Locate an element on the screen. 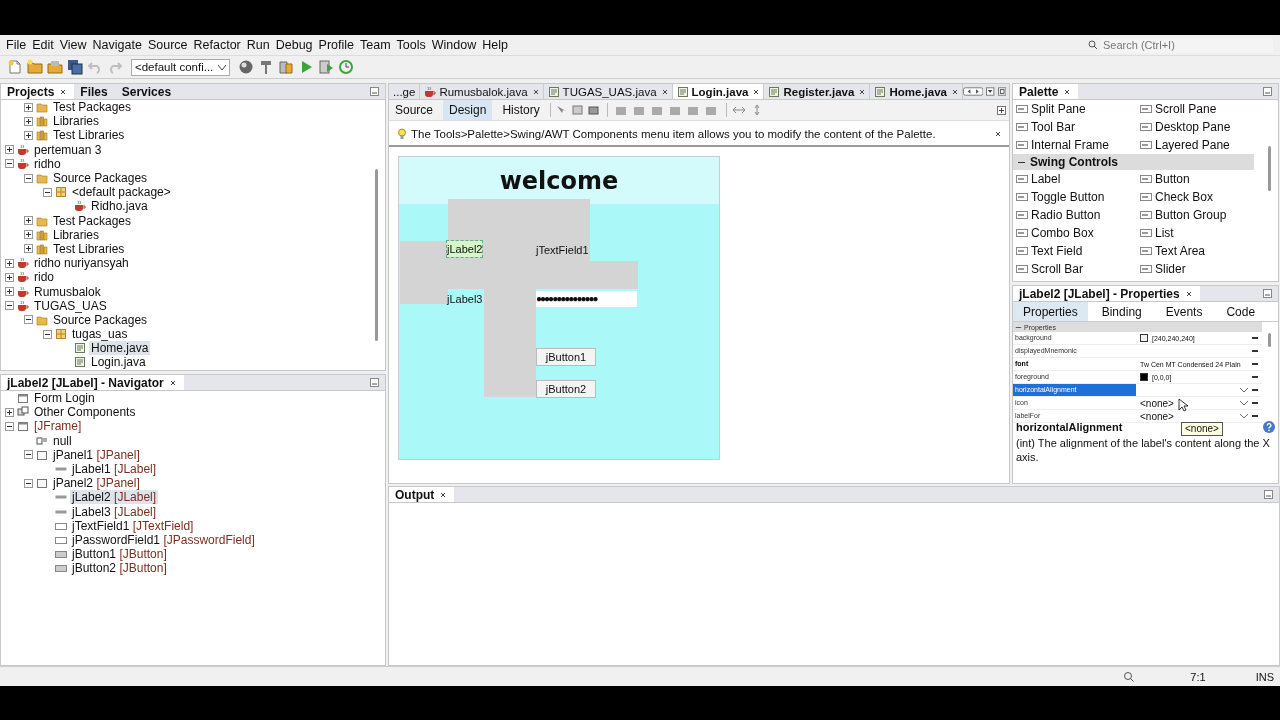 This screenshot has height=720, width=1280. tree-item: TUGAS_UAS is located at coordinates (70, 305).